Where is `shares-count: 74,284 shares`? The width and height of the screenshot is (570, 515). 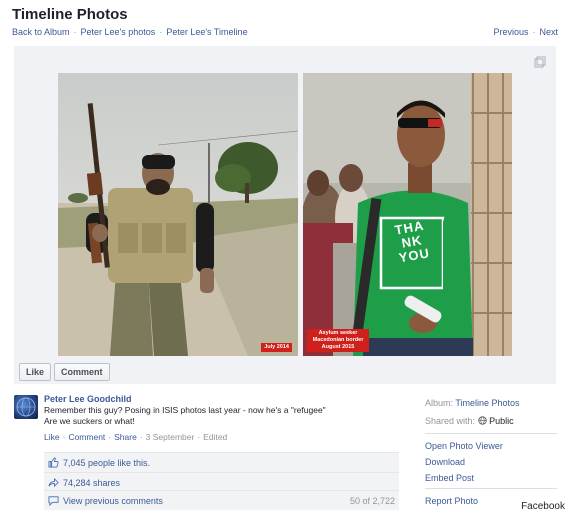 shares-count: 74,284 shares is located at coordinates (91, 483).